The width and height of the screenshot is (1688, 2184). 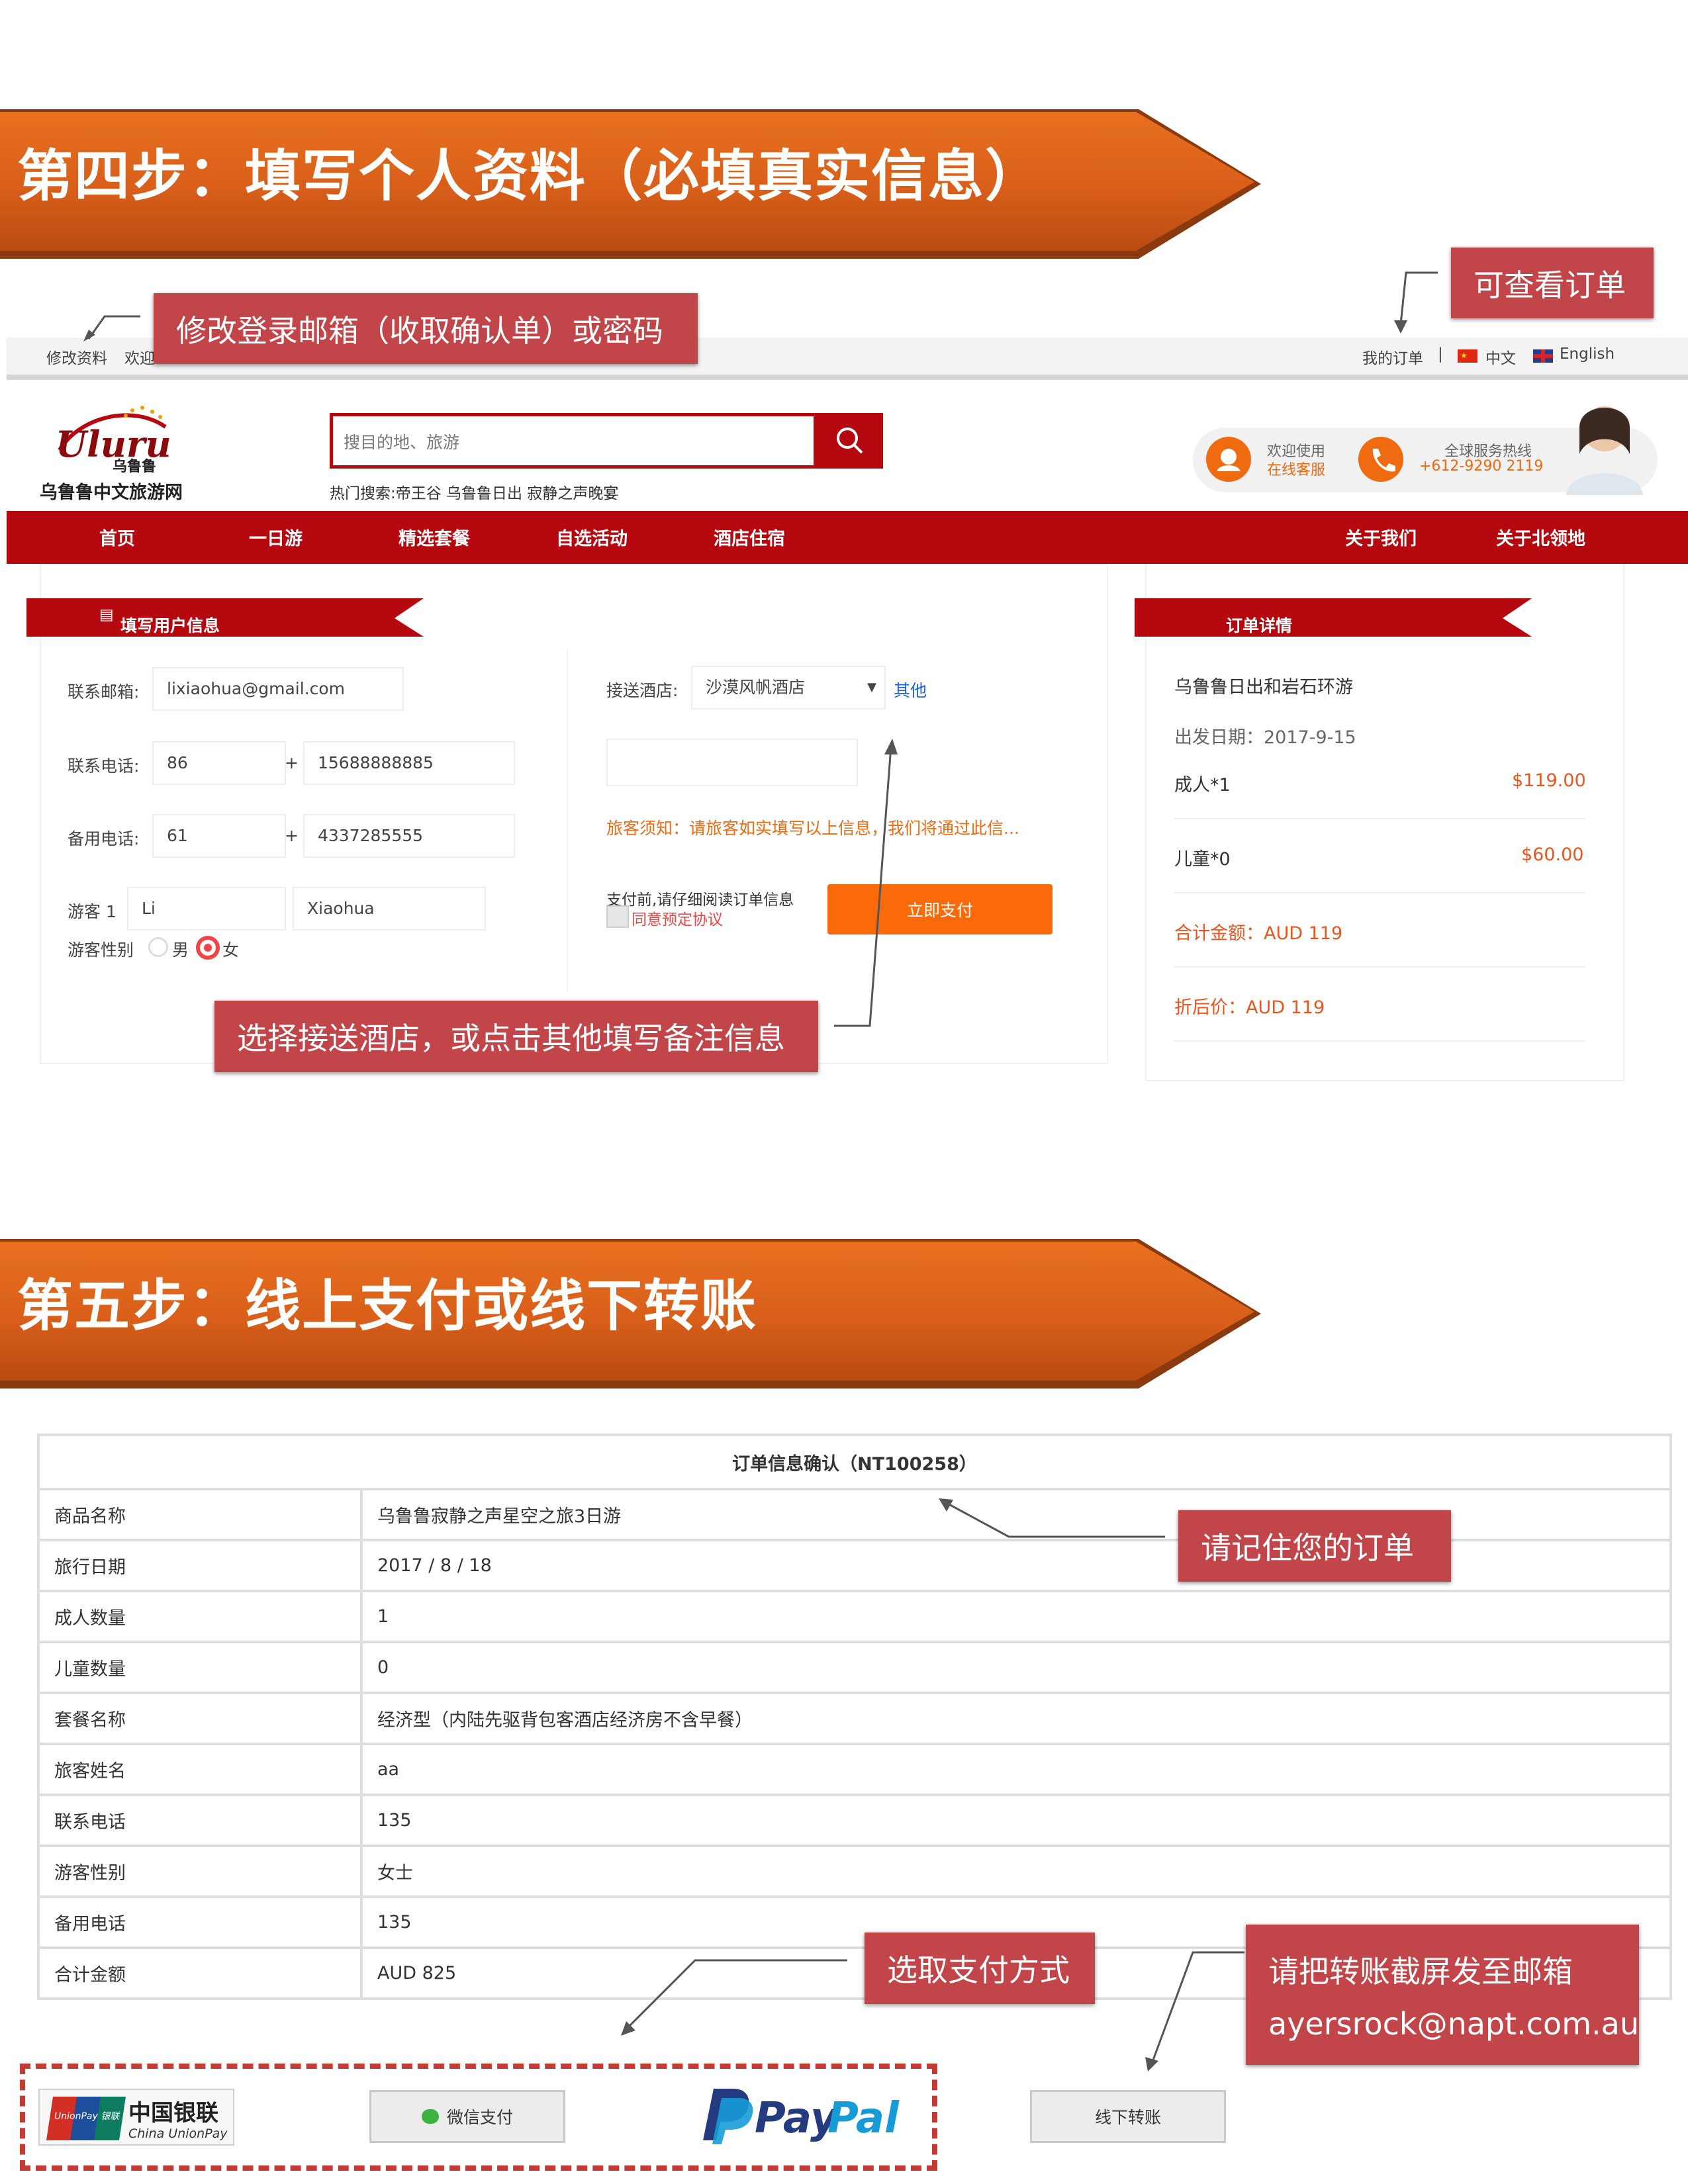 What do you see at coordinates (1392, 356) in the screenshot?
I see `my-orders-link: 我的订单` at bounding box center [1392, 356].